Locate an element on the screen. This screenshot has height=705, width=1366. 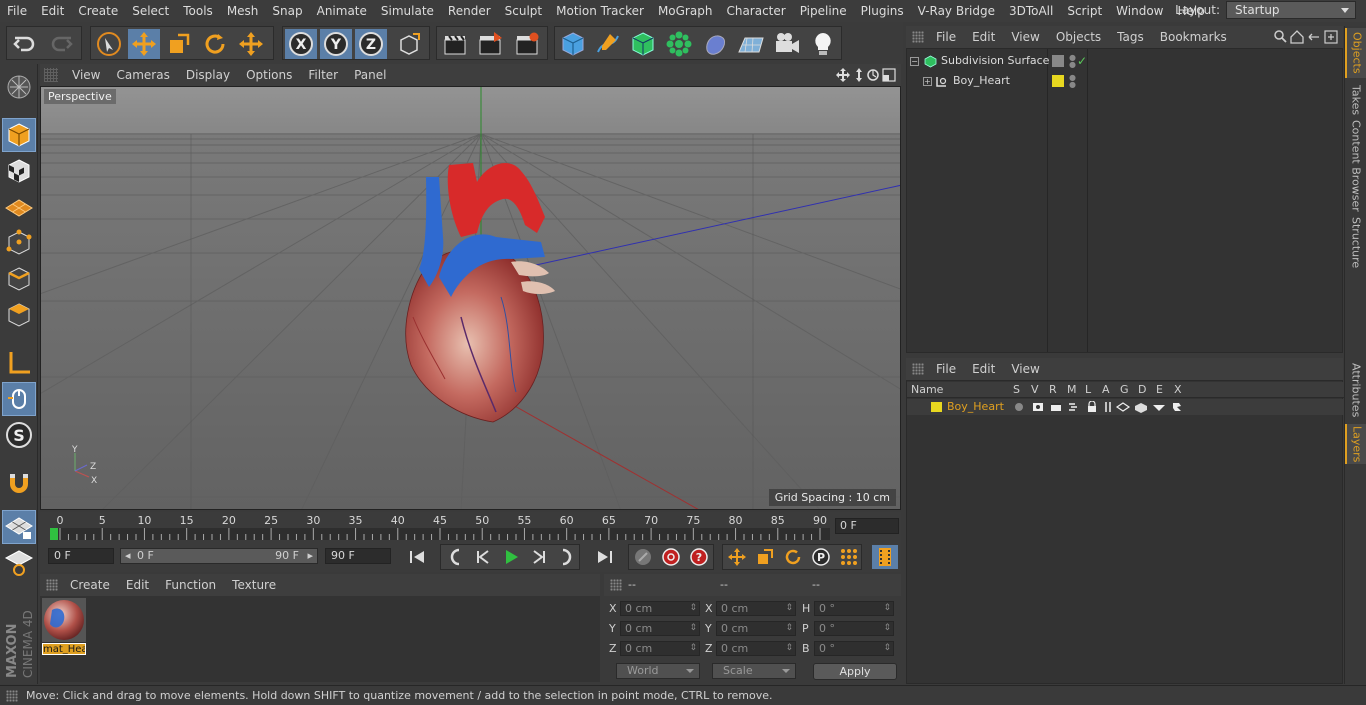
layer-name: Boy_Heart is located at coordinates (975, 407).